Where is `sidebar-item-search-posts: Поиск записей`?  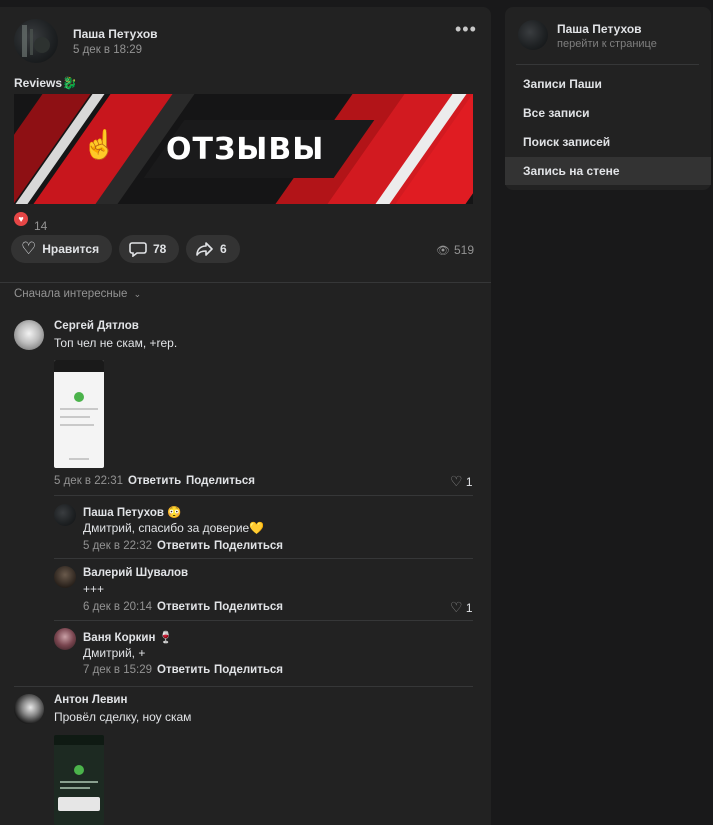 sidebar-item-search-posts: Поиск записей is located at coordinates (566, 142).